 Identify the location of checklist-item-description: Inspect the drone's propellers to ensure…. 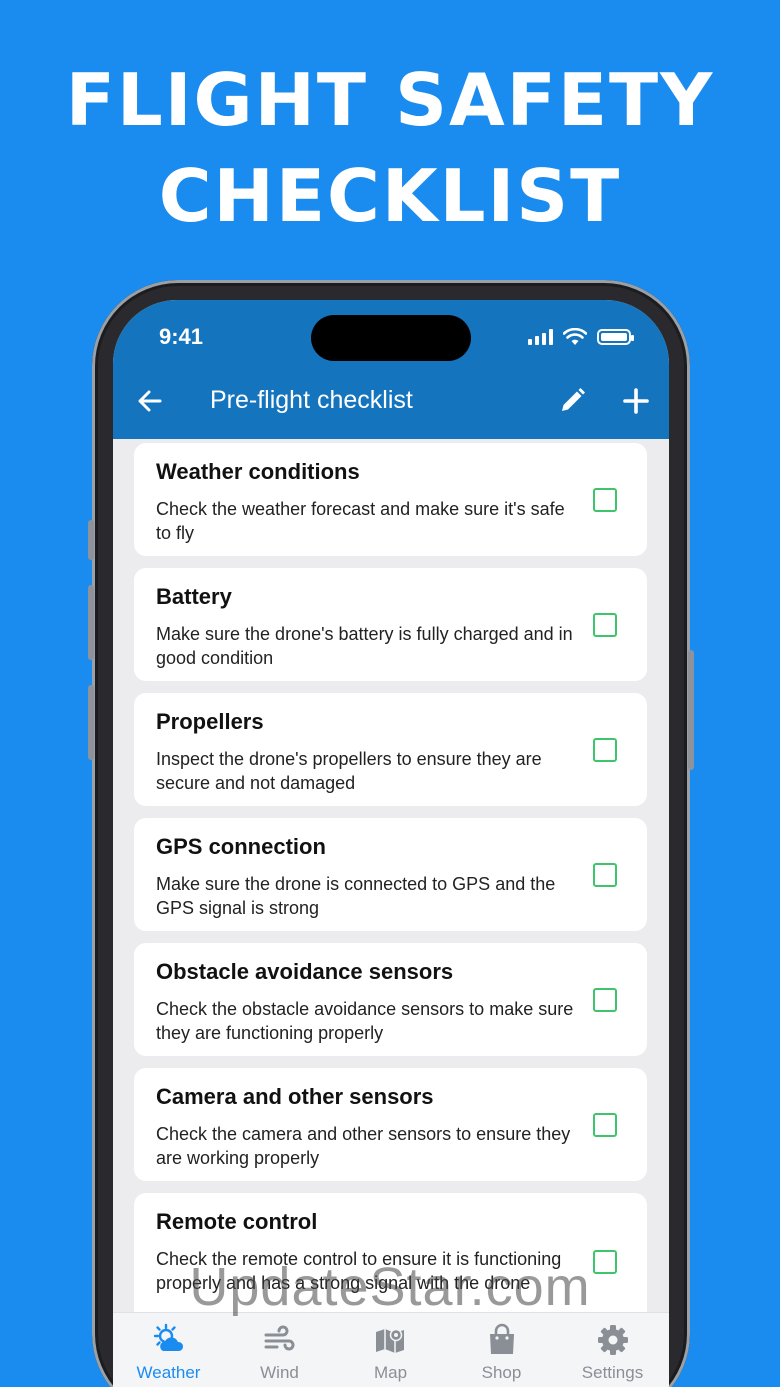
(349, 771).